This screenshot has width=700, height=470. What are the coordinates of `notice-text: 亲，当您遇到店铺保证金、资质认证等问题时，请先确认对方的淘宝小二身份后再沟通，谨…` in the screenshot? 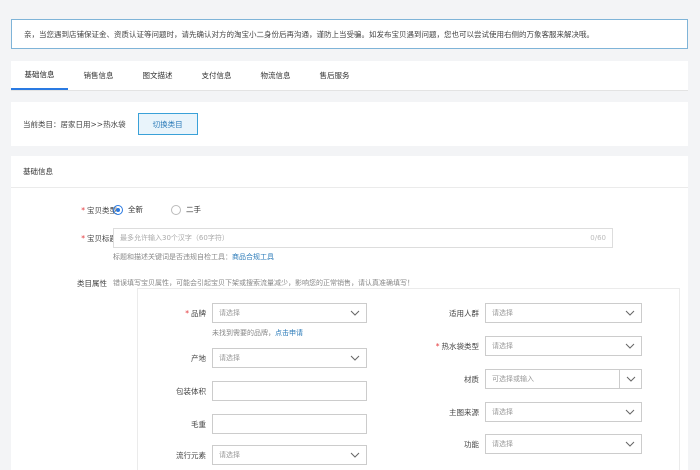 It's located at (309, 34).